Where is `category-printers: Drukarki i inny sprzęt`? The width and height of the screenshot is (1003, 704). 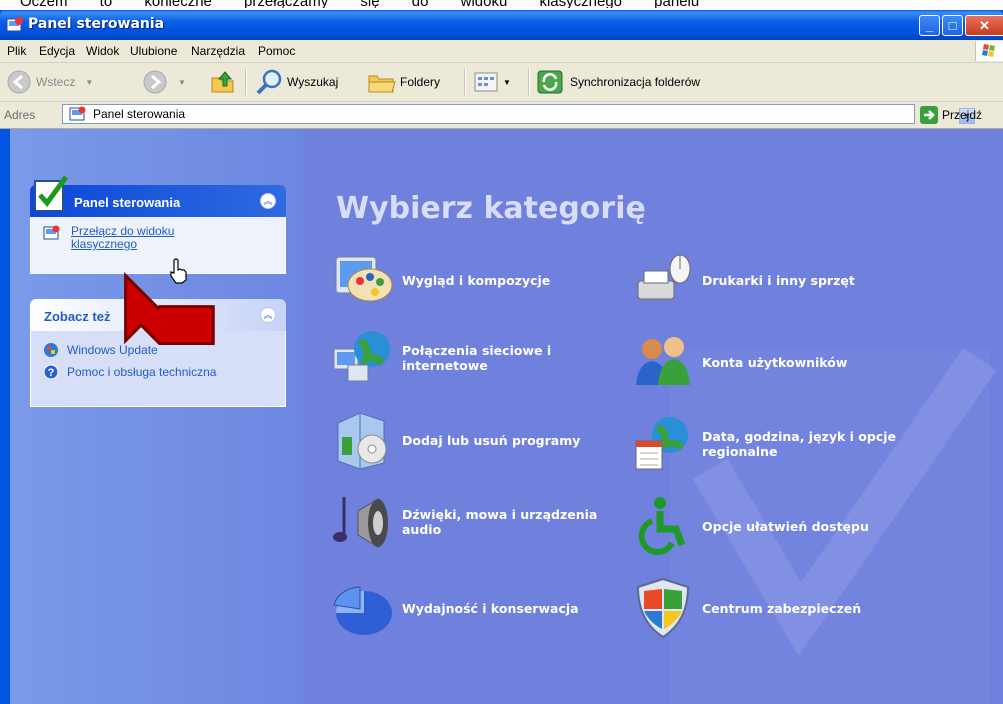 category-printers: Drukarki i inny sprzęt is located at coordinates (780, 280).